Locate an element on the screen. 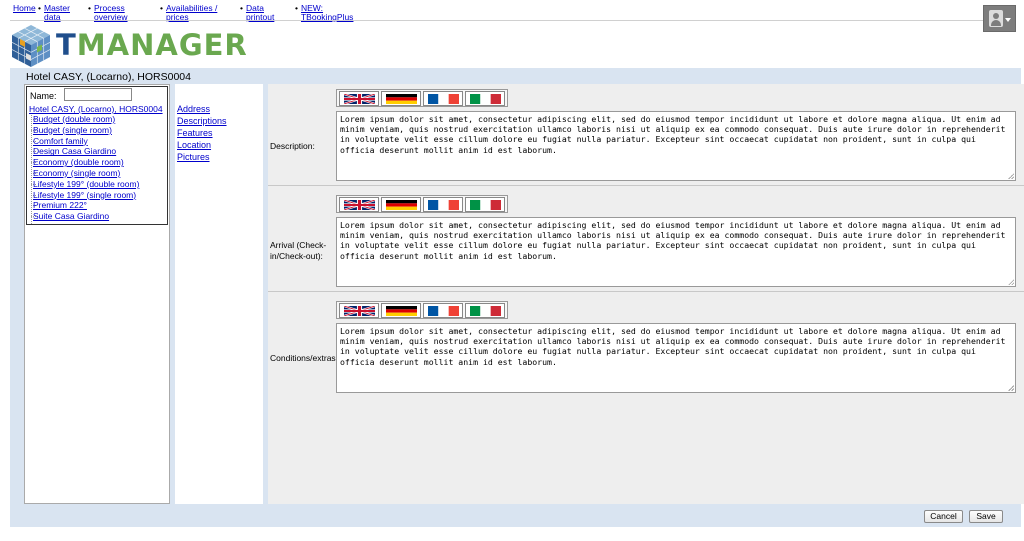 This screenshot has height=541, width=1024. tree-item-room: Lifestyle 199° (double room) is located at coordinates (86, 184).